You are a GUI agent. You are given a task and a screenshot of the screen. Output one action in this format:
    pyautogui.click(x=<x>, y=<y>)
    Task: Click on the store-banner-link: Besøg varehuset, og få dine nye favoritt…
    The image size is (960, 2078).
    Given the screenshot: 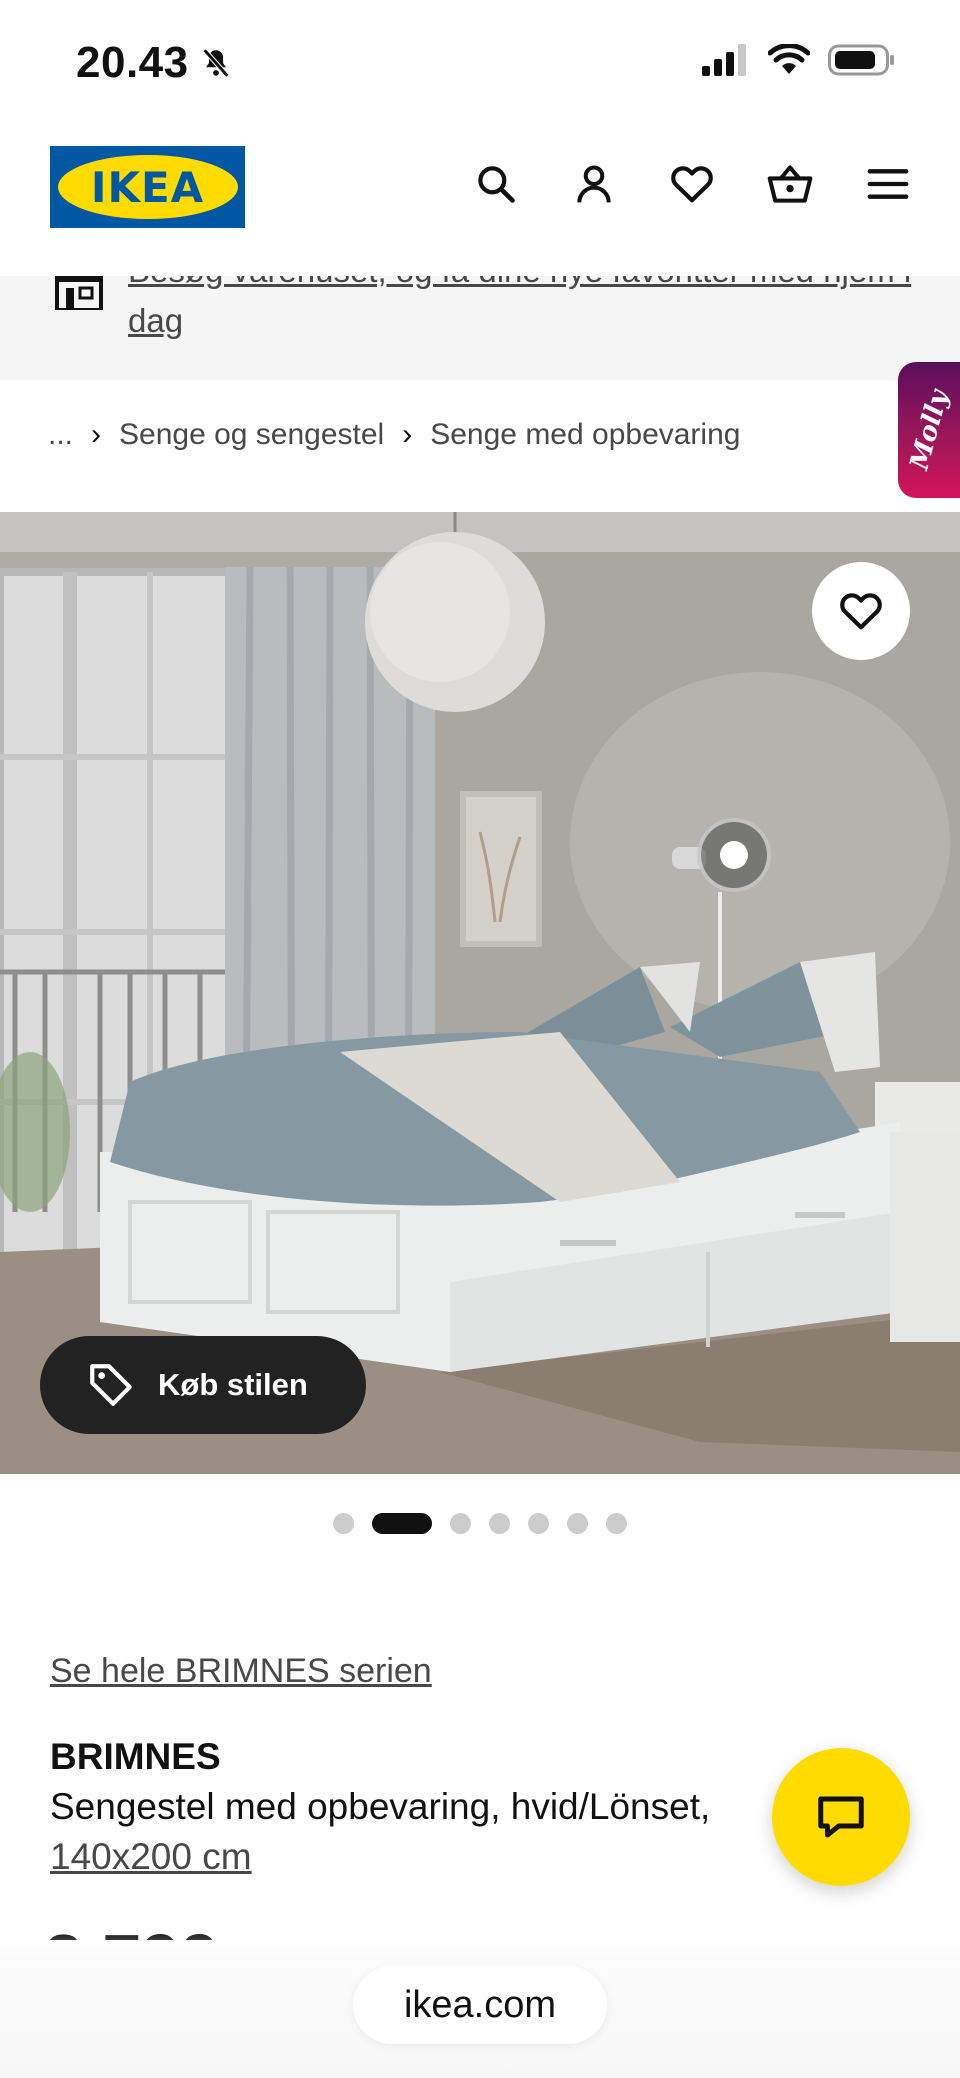 What is the action you would take?
    pyautogui.click(x=523, y=311)
    